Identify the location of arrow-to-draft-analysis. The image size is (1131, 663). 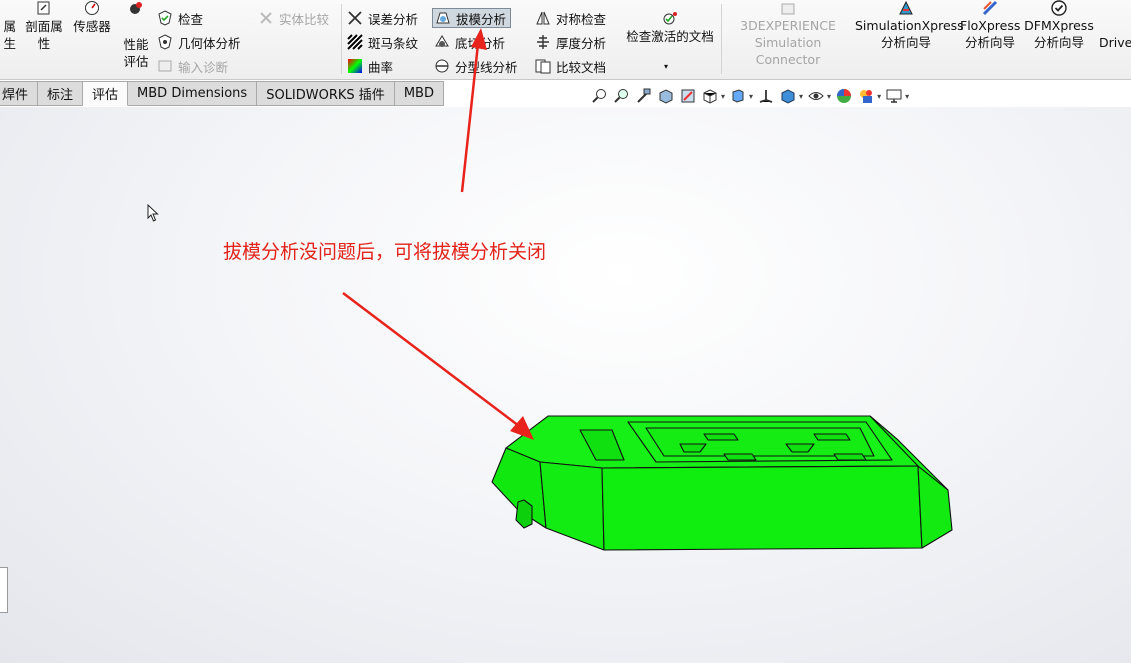
(473, 110).